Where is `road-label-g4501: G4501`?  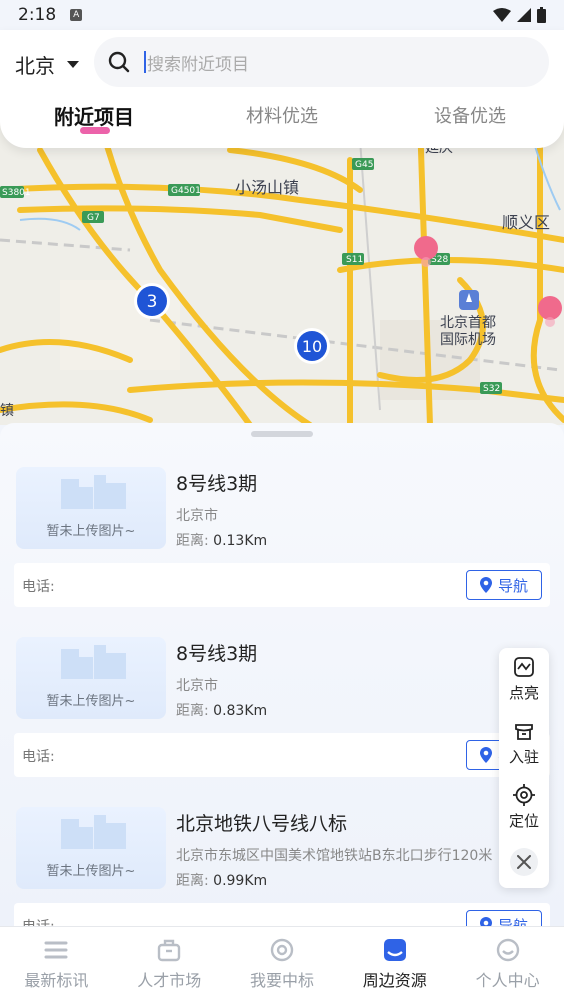
road-label-g4501: G4501 is located at coordinates (186, 191).